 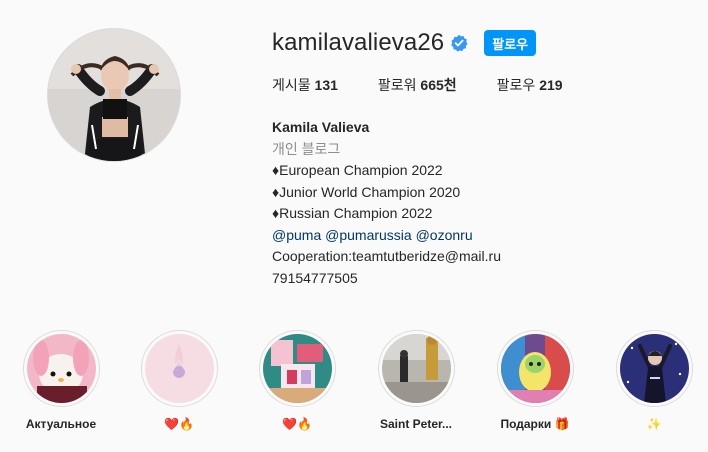 What do you see at coordinates (326, 85) in the screenshot?
I see `posts-value: 131` at bounding box center [326, 85].